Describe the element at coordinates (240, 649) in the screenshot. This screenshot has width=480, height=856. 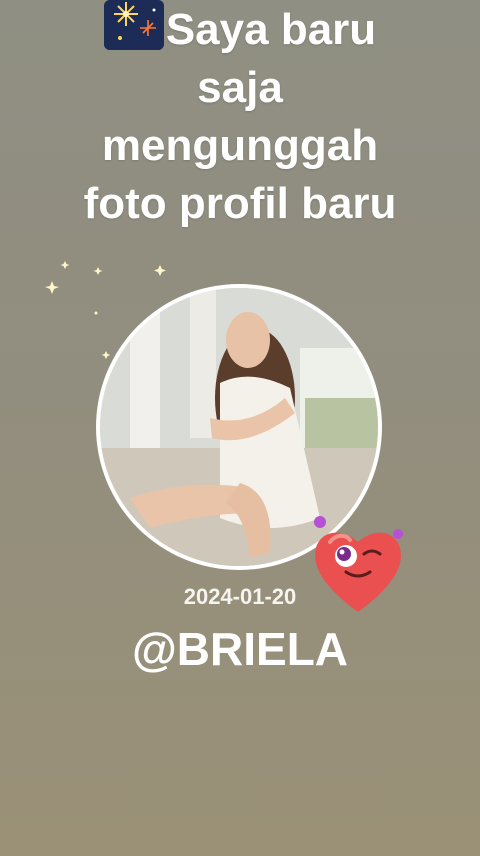
I see `username-handle: @BRIELA` at that location.